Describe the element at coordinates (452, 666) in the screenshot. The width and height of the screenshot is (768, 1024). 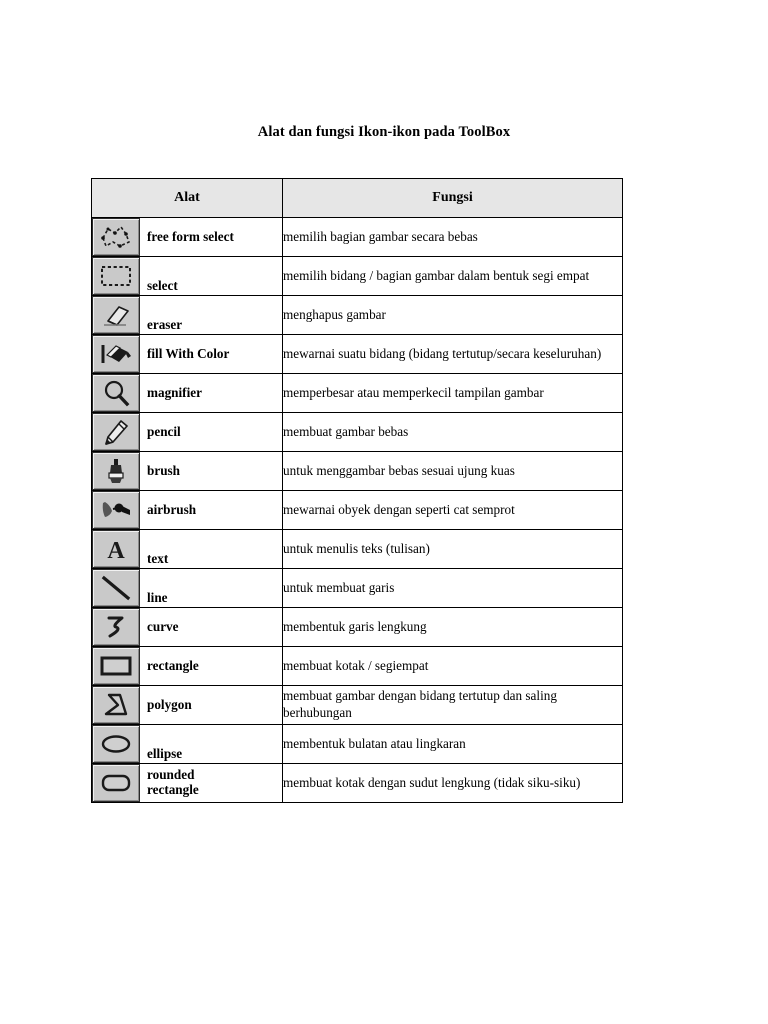
I see `description-cell: membuat kotak / segiempat` at that location.